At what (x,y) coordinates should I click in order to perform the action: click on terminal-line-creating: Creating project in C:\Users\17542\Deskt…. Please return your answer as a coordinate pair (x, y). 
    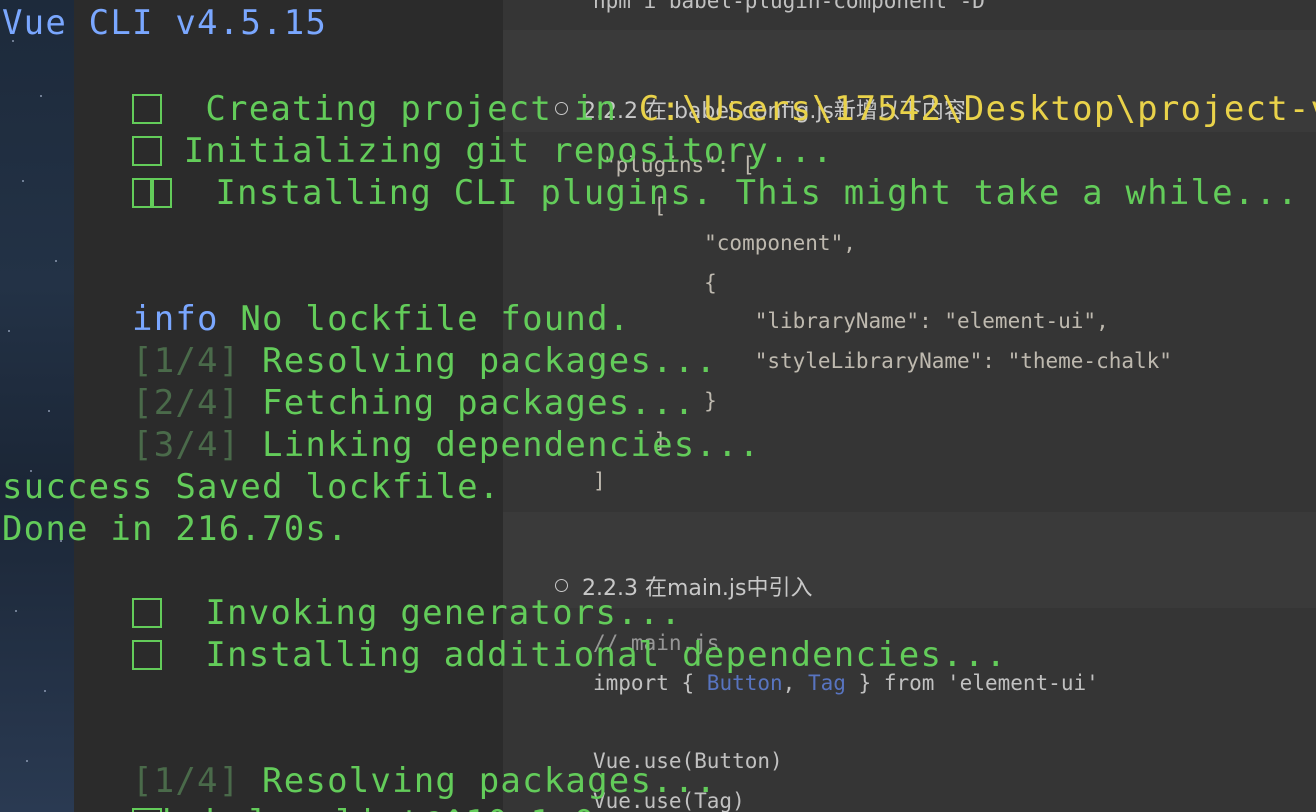
    Looking at the image, I should click on (659, 87).